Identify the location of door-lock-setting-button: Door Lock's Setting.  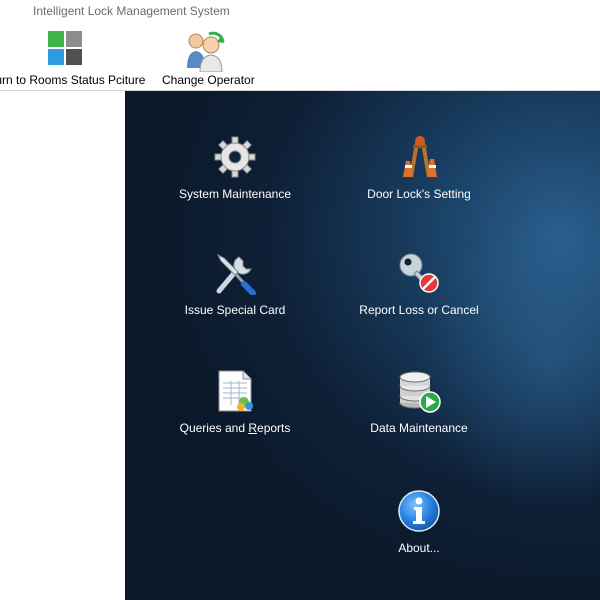
(419, 175).